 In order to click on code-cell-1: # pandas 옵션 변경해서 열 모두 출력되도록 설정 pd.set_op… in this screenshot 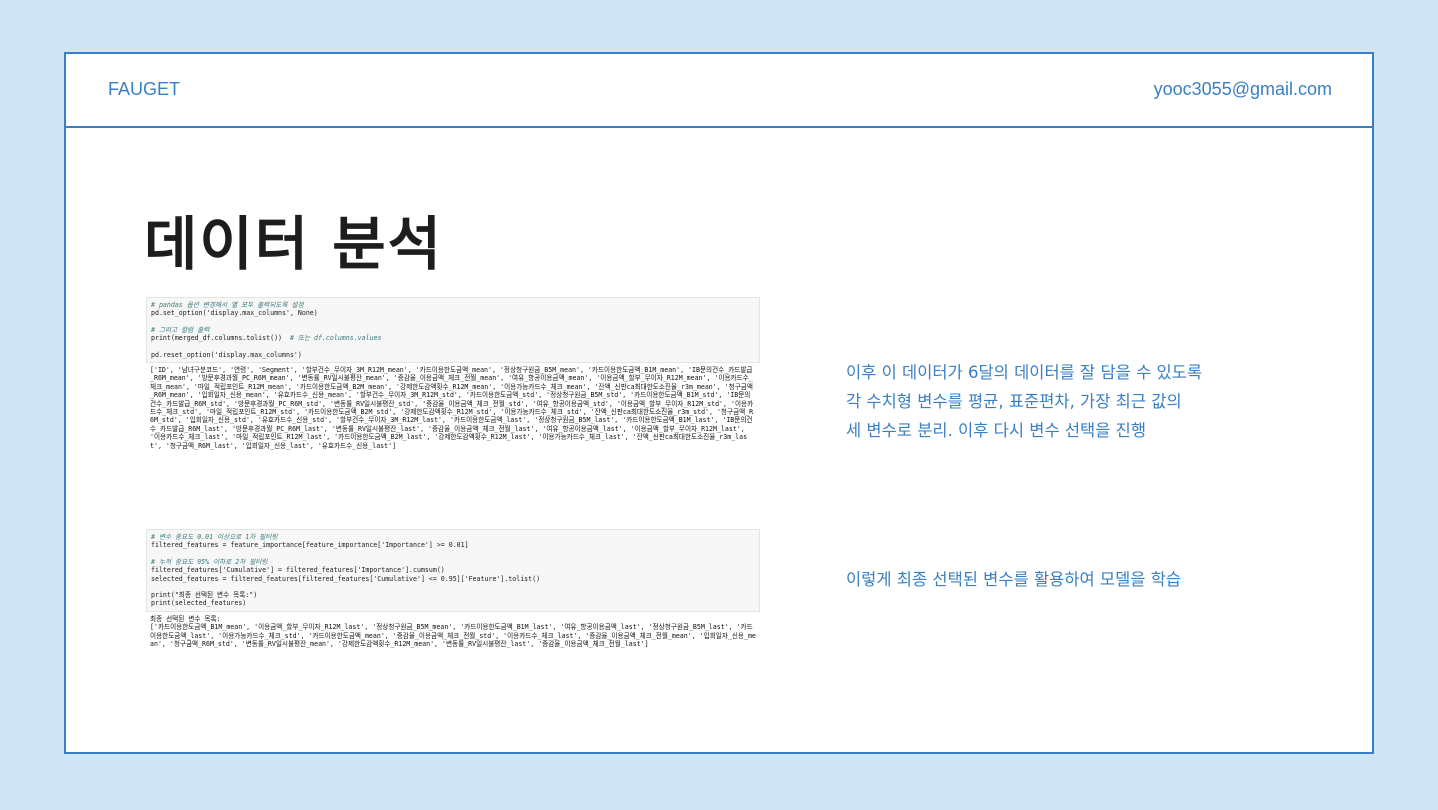, I will do `click(453, 330)`.